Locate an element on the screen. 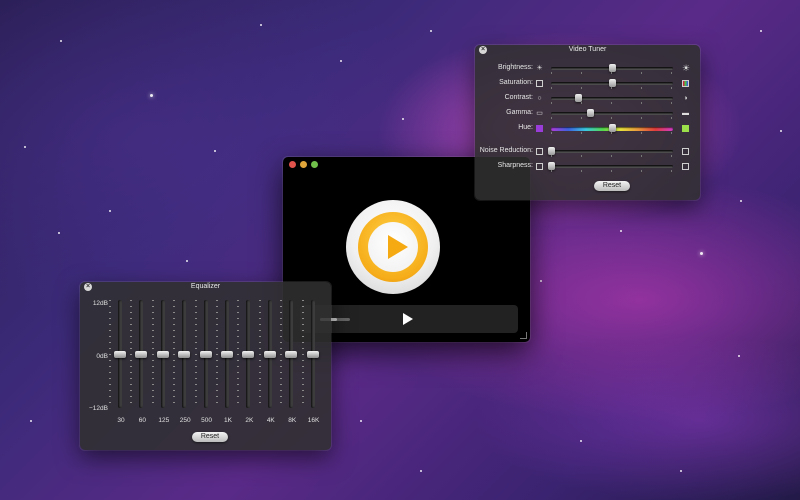 The image size is (800, 500). equalizer-reset-button: Reset is located at coordinates (210, 437).